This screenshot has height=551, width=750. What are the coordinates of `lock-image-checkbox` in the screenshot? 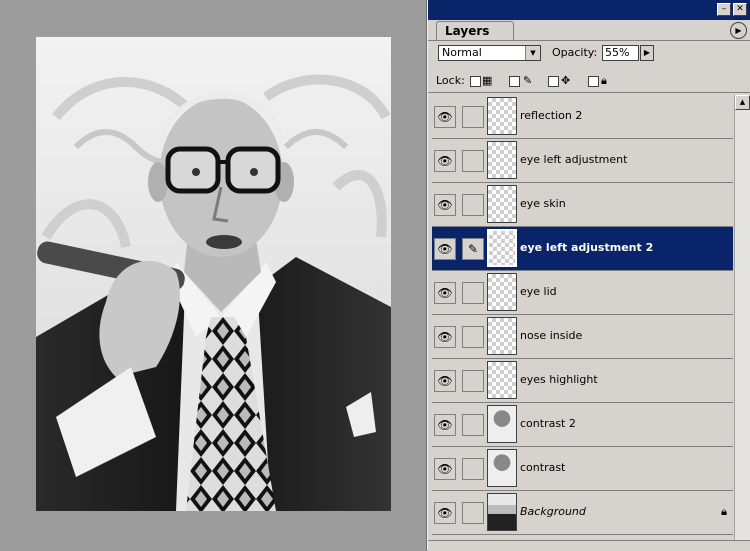 It's located at (514, 81).